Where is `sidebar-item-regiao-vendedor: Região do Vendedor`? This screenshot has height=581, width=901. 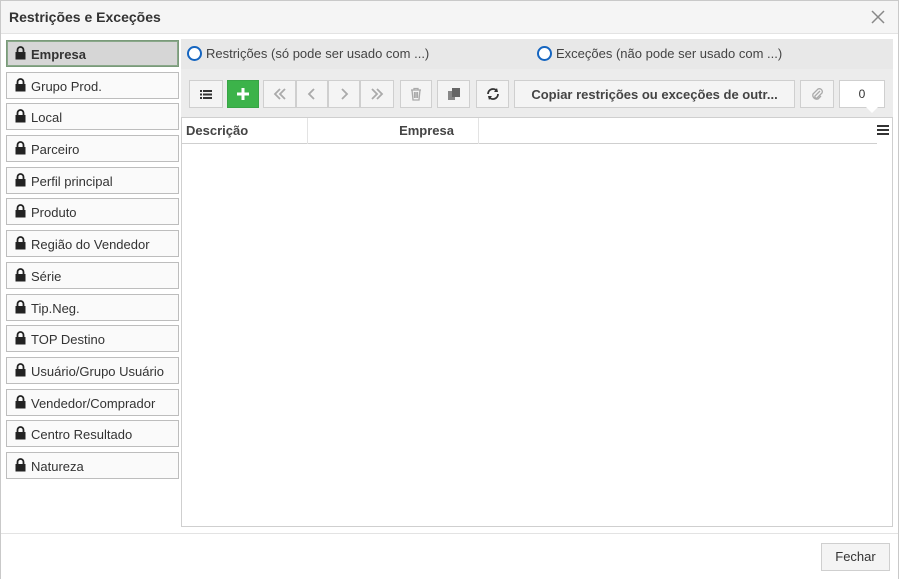
sidebar-item-regiao-vendedor: Região do Vendedor is located at coordinates (92, 244).